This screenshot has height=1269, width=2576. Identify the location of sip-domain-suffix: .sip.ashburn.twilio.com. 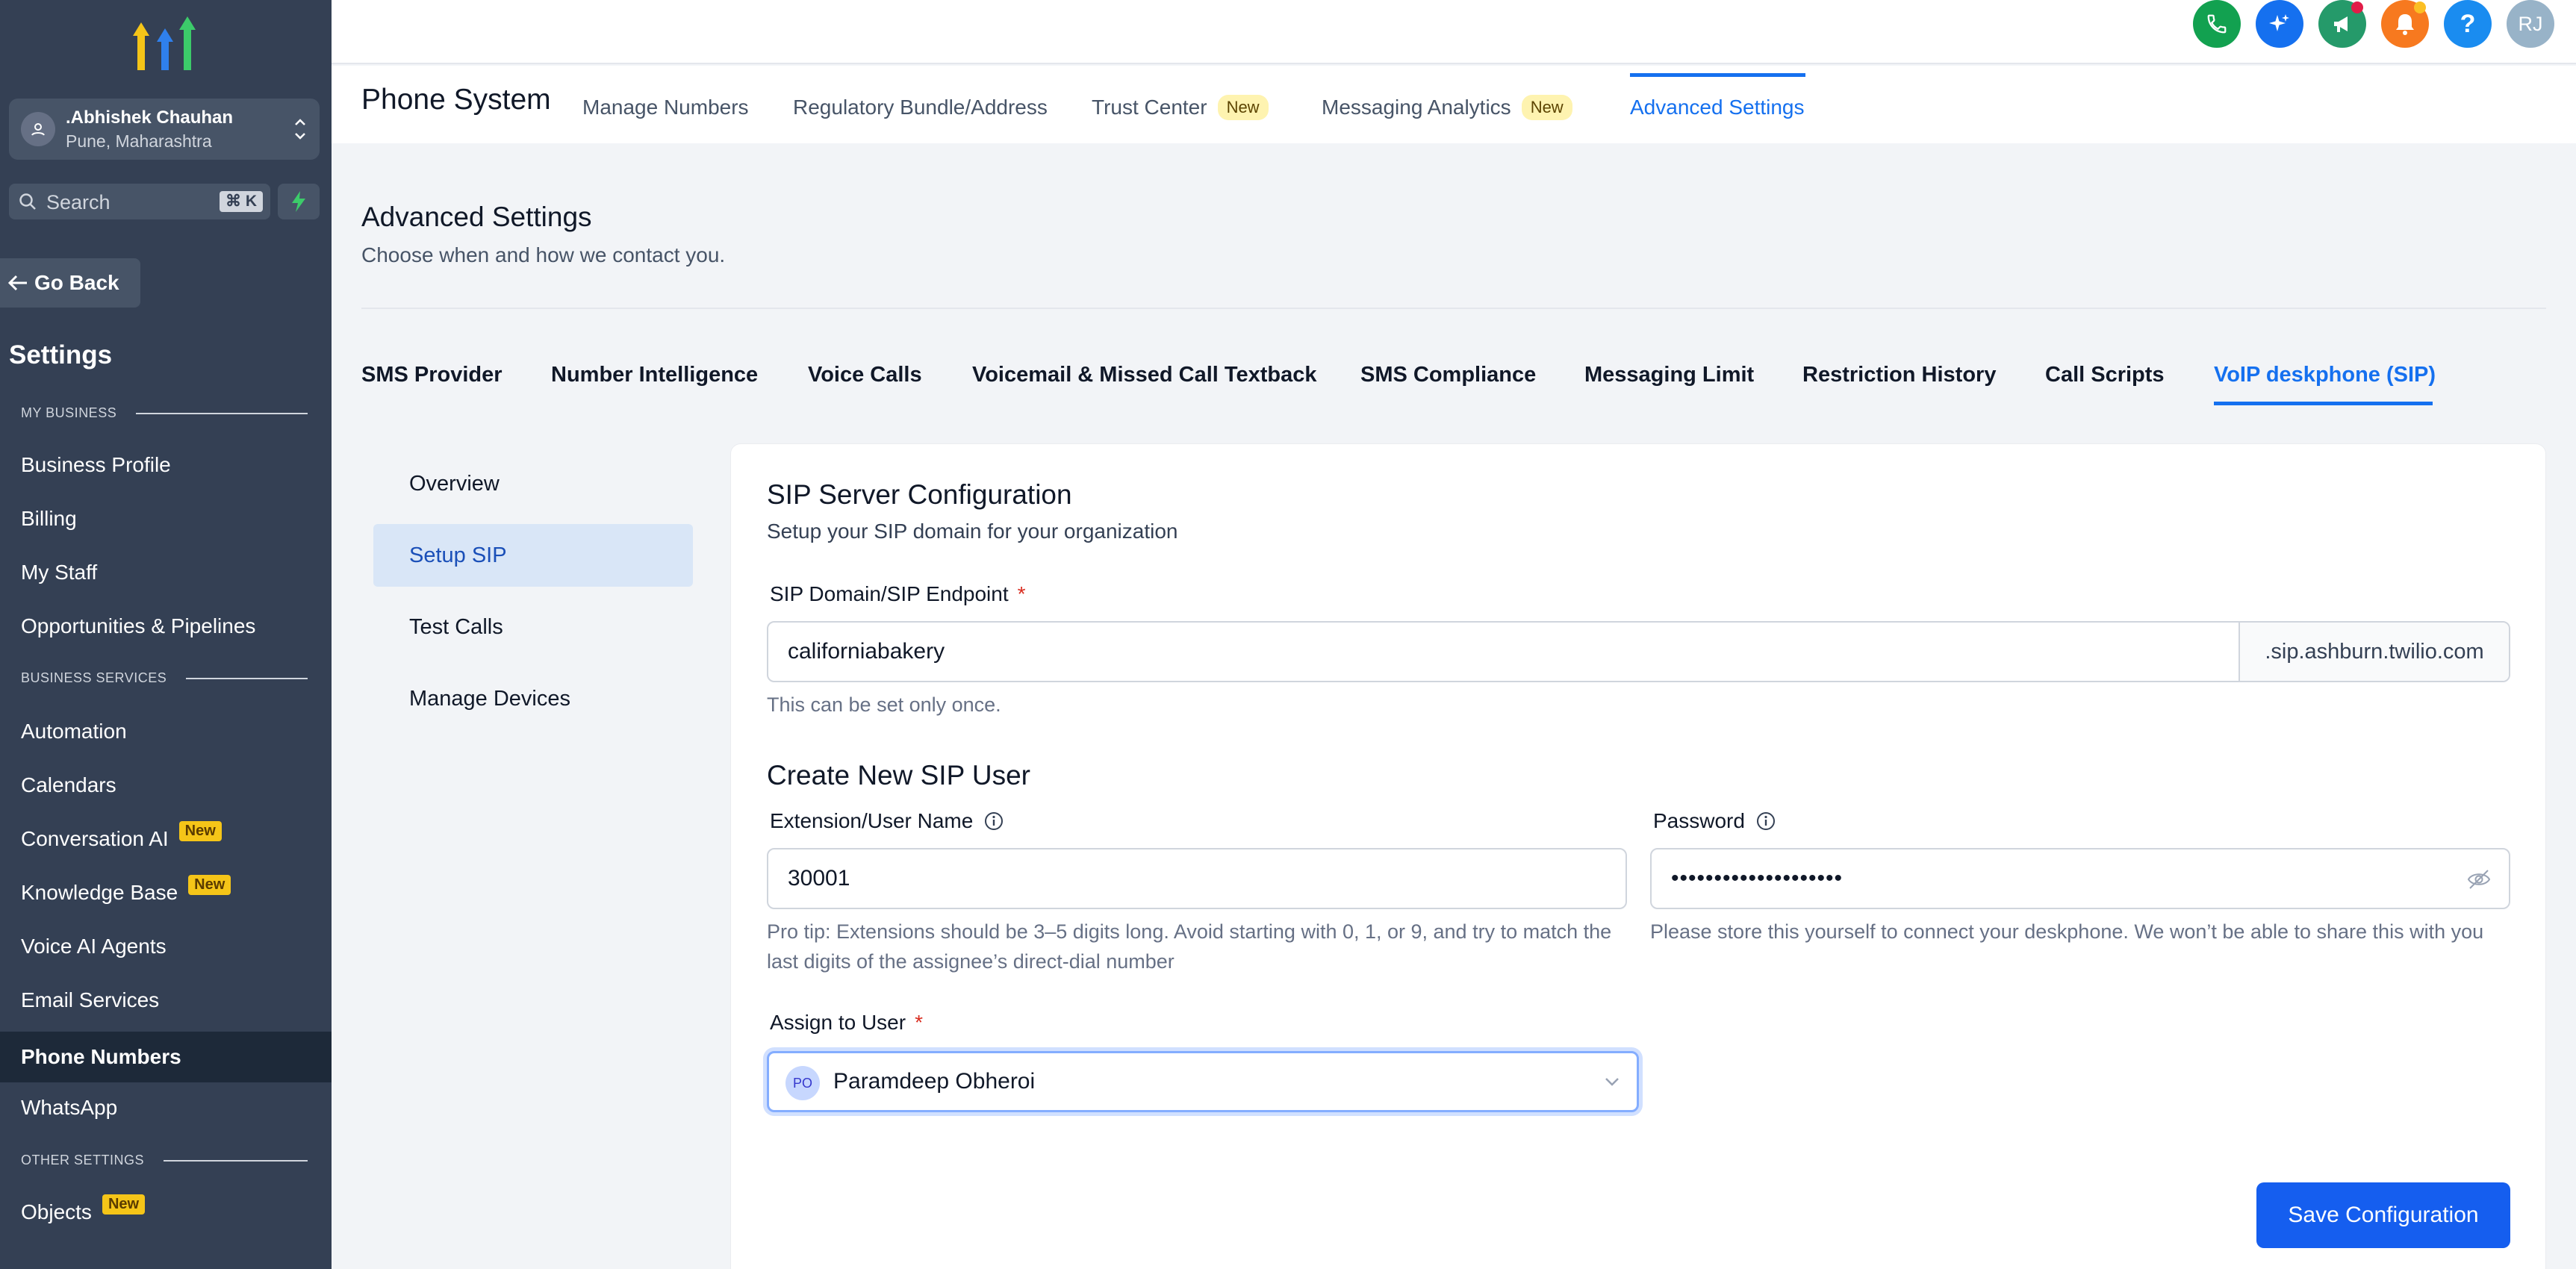
(2374, 652).